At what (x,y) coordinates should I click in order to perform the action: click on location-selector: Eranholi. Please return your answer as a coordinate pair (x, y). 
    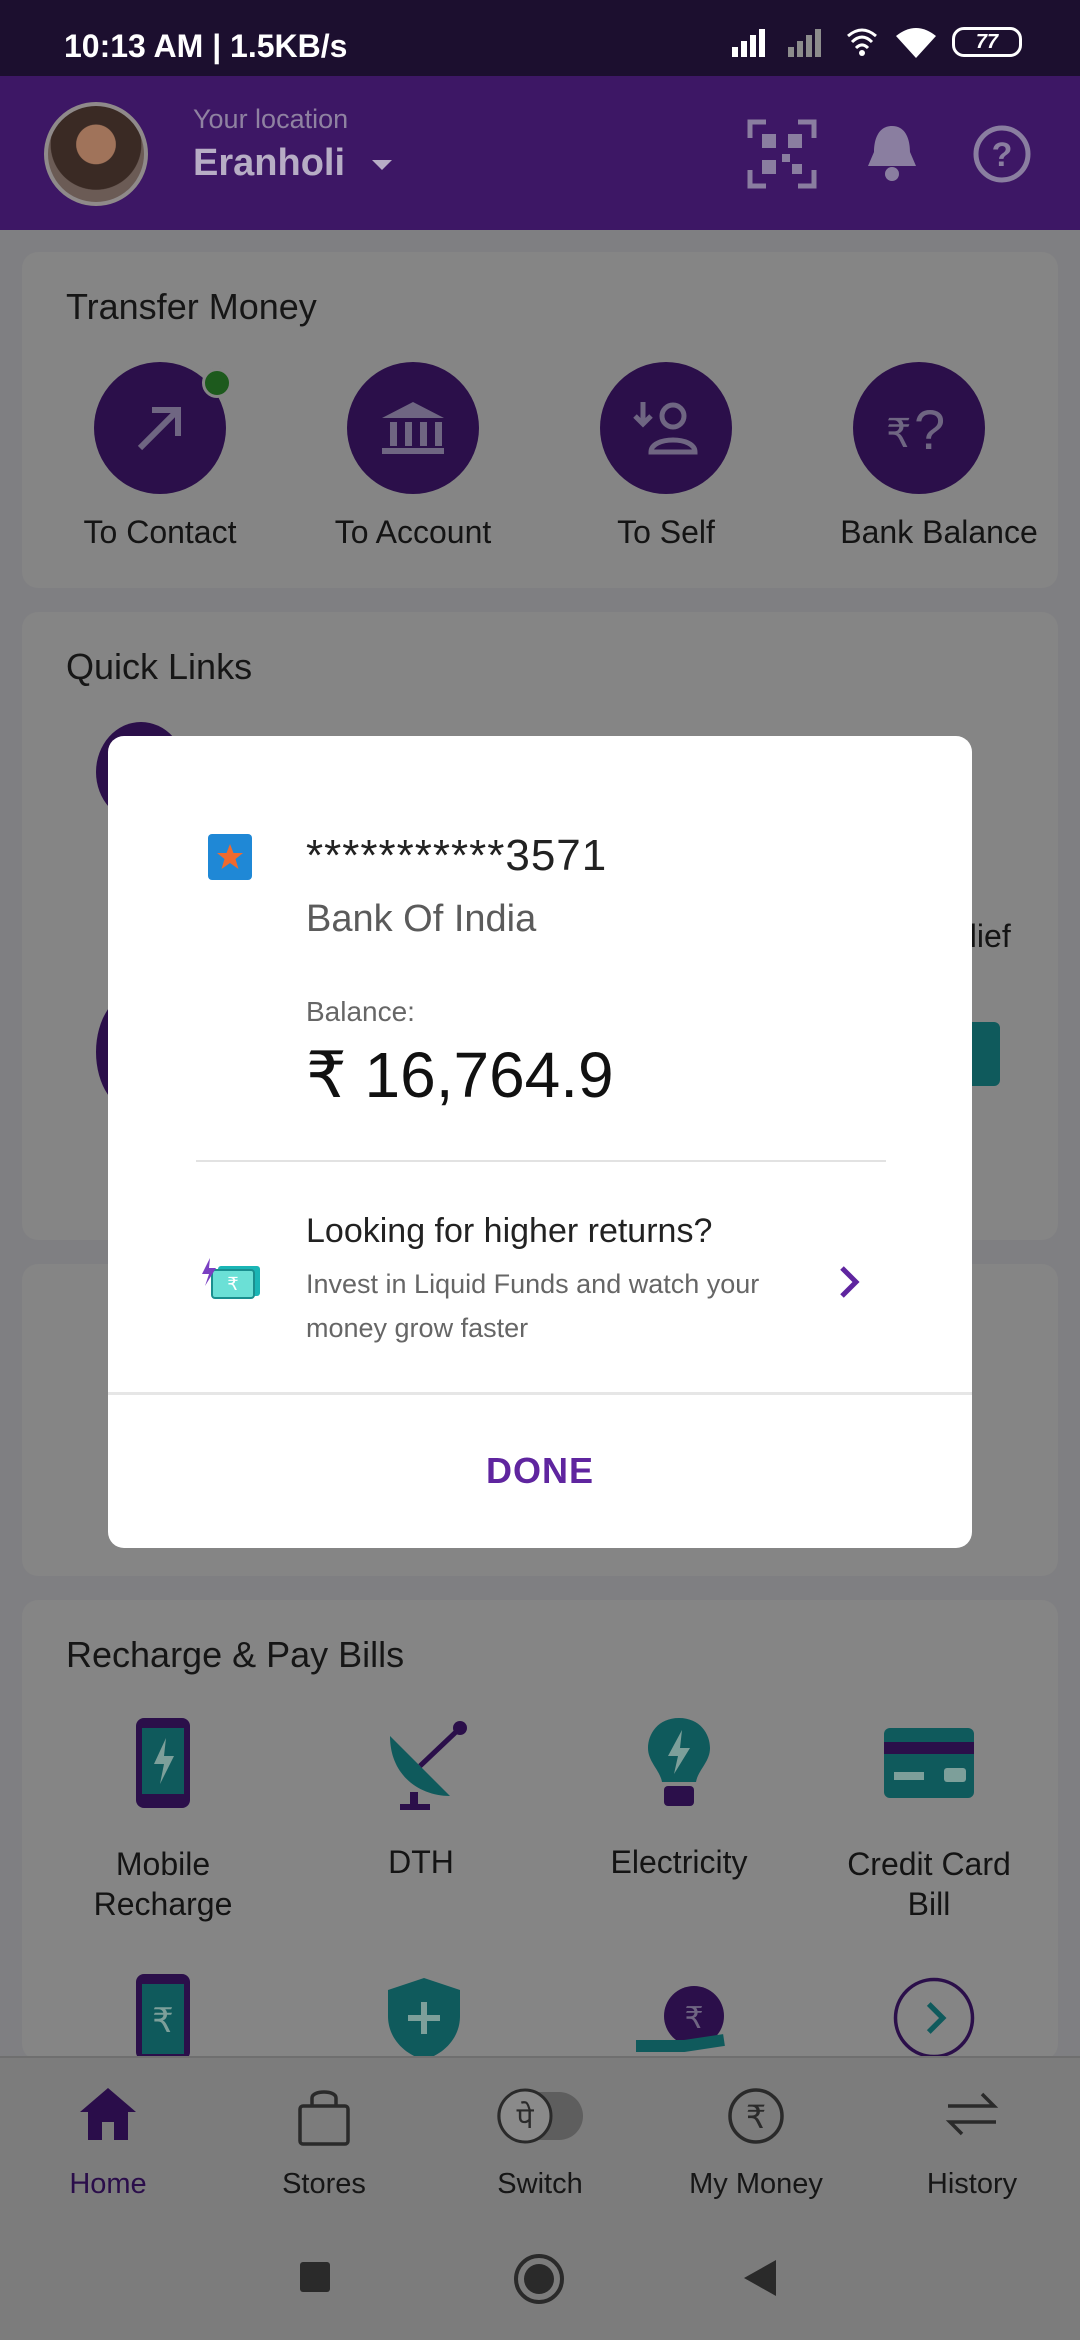
    Looking at the image, I should click on (293, 163).